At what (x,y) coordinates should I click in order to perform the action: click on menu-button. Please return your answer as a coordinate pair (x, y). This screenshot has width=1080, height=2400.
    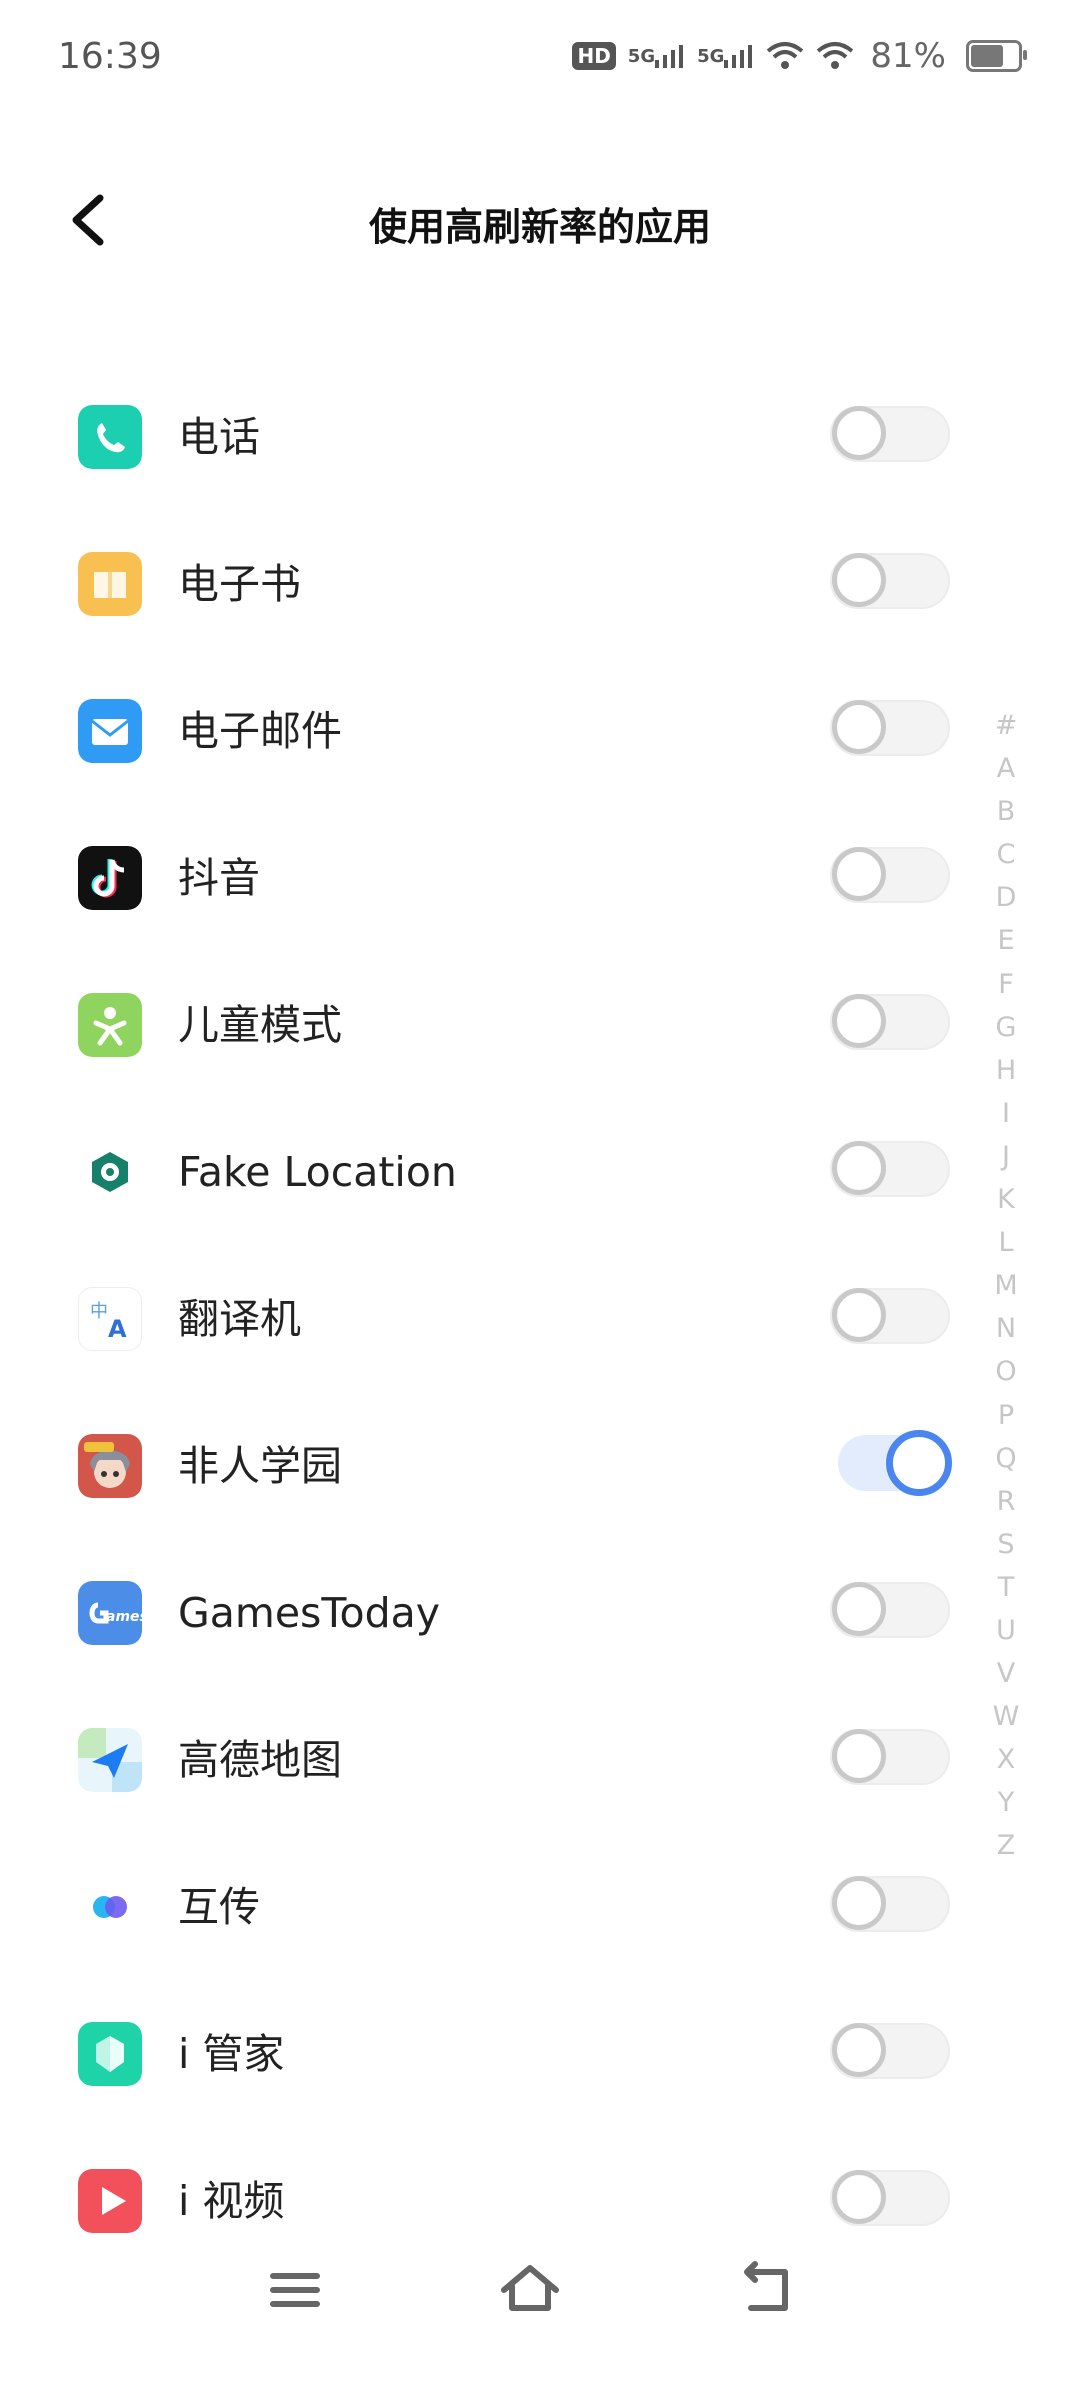
    Looking at the image, I should click on (295, 2290).